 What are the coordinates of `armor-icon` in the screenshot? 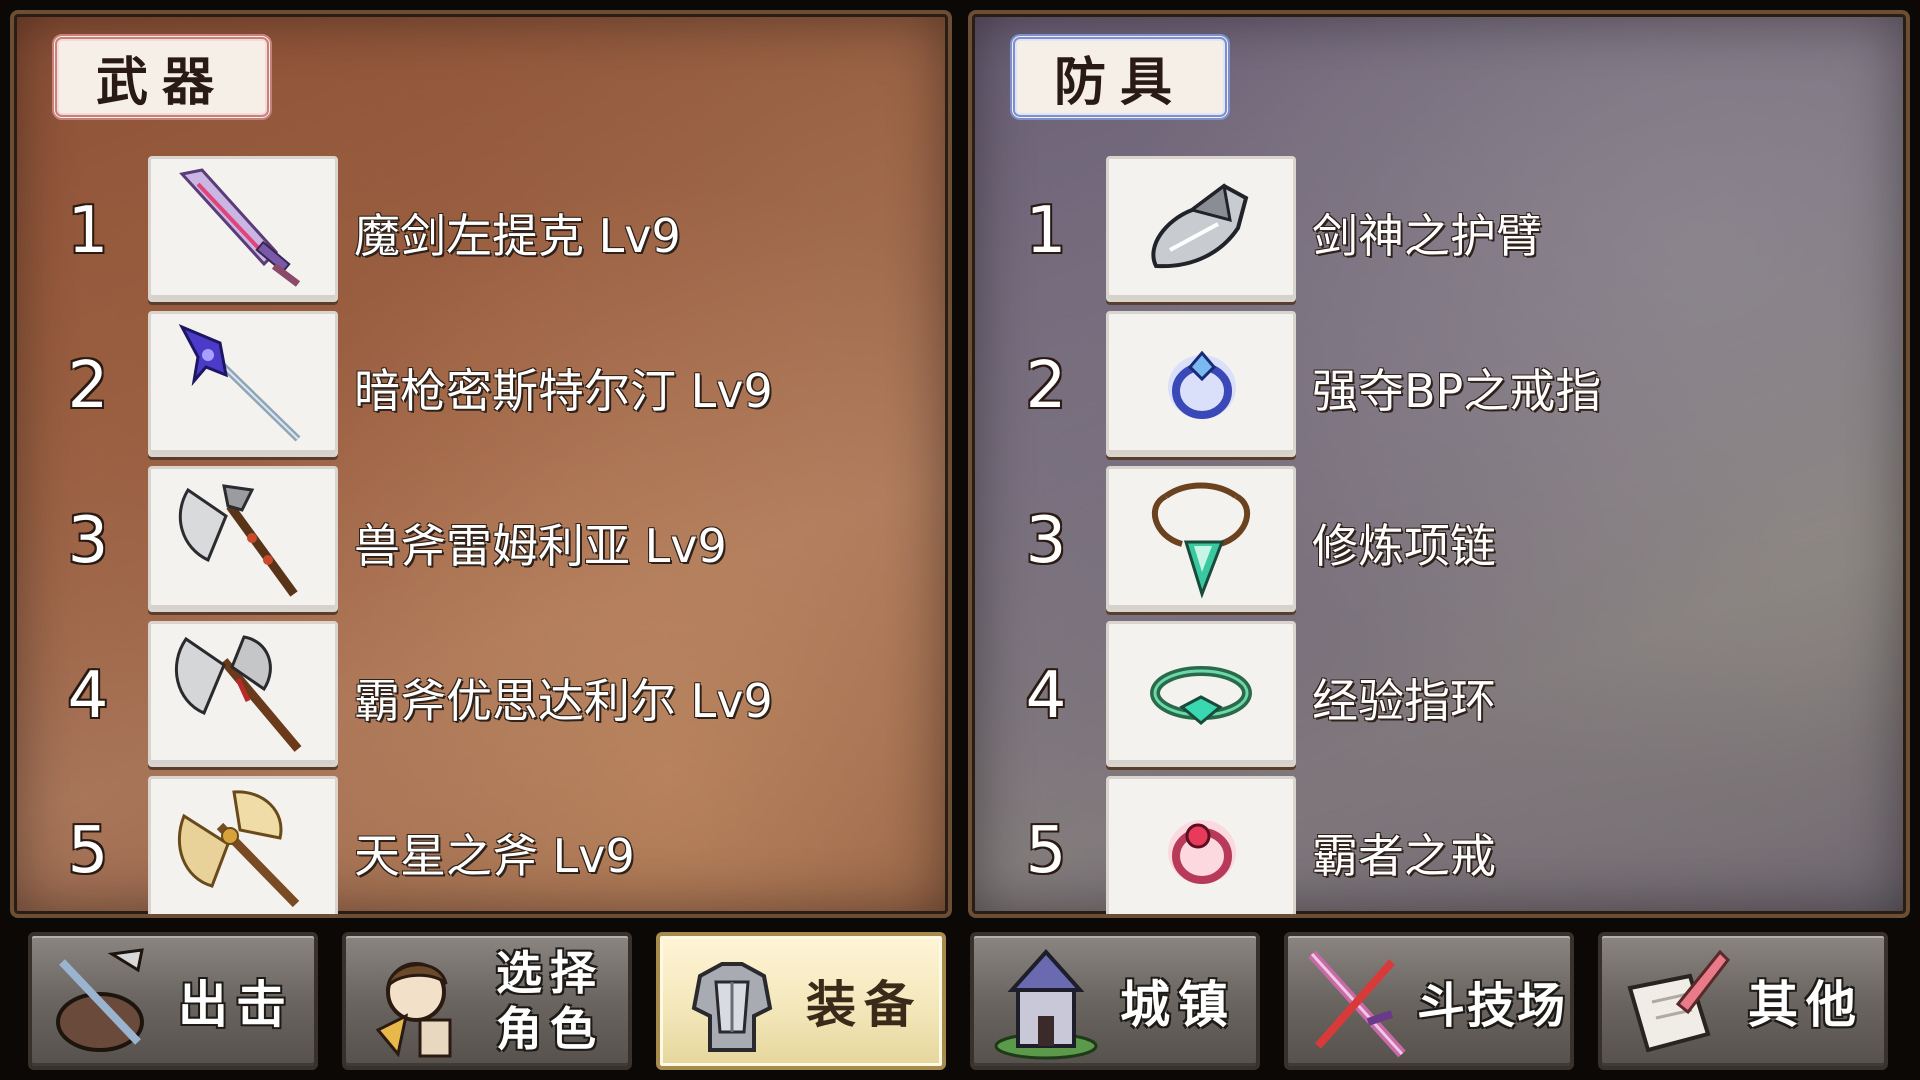 It's located at (732, 1007).